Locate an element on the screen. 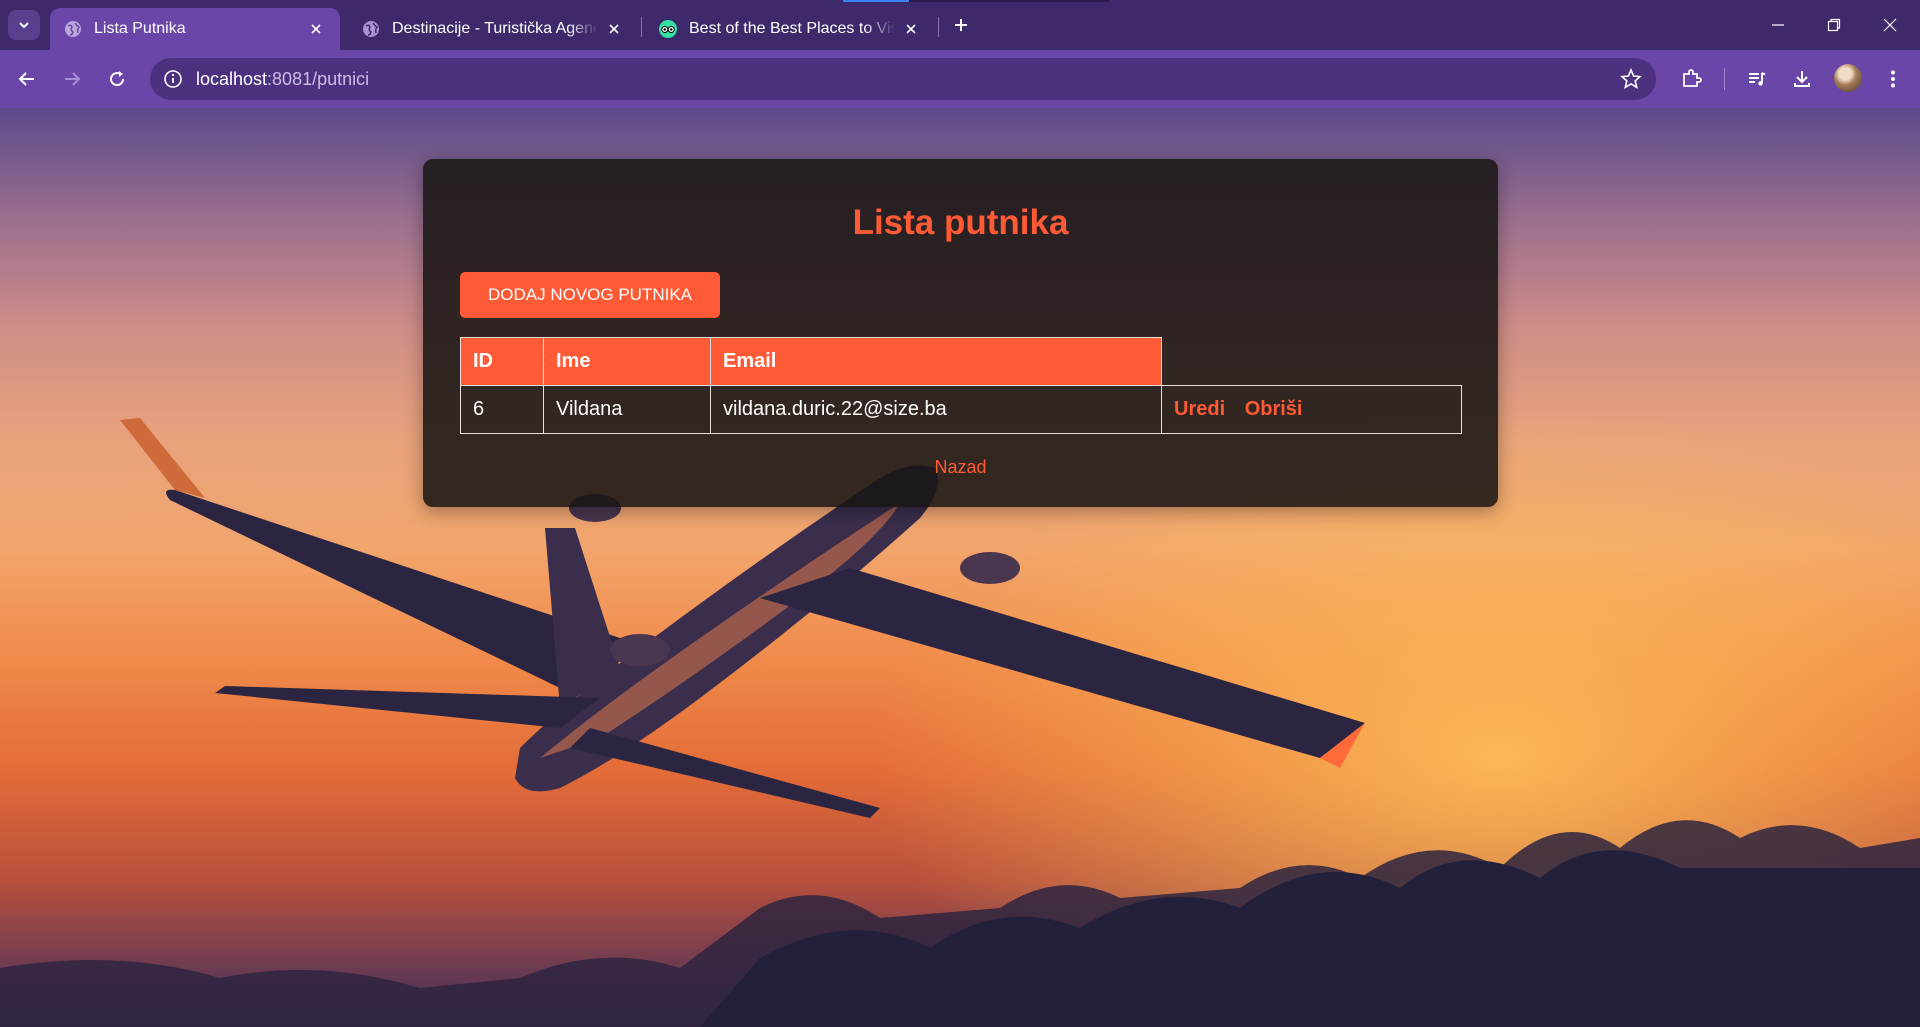 The height and width of the screenshot is (1027, 1920). queue-music-icon is located at coordinates (1757, 79).